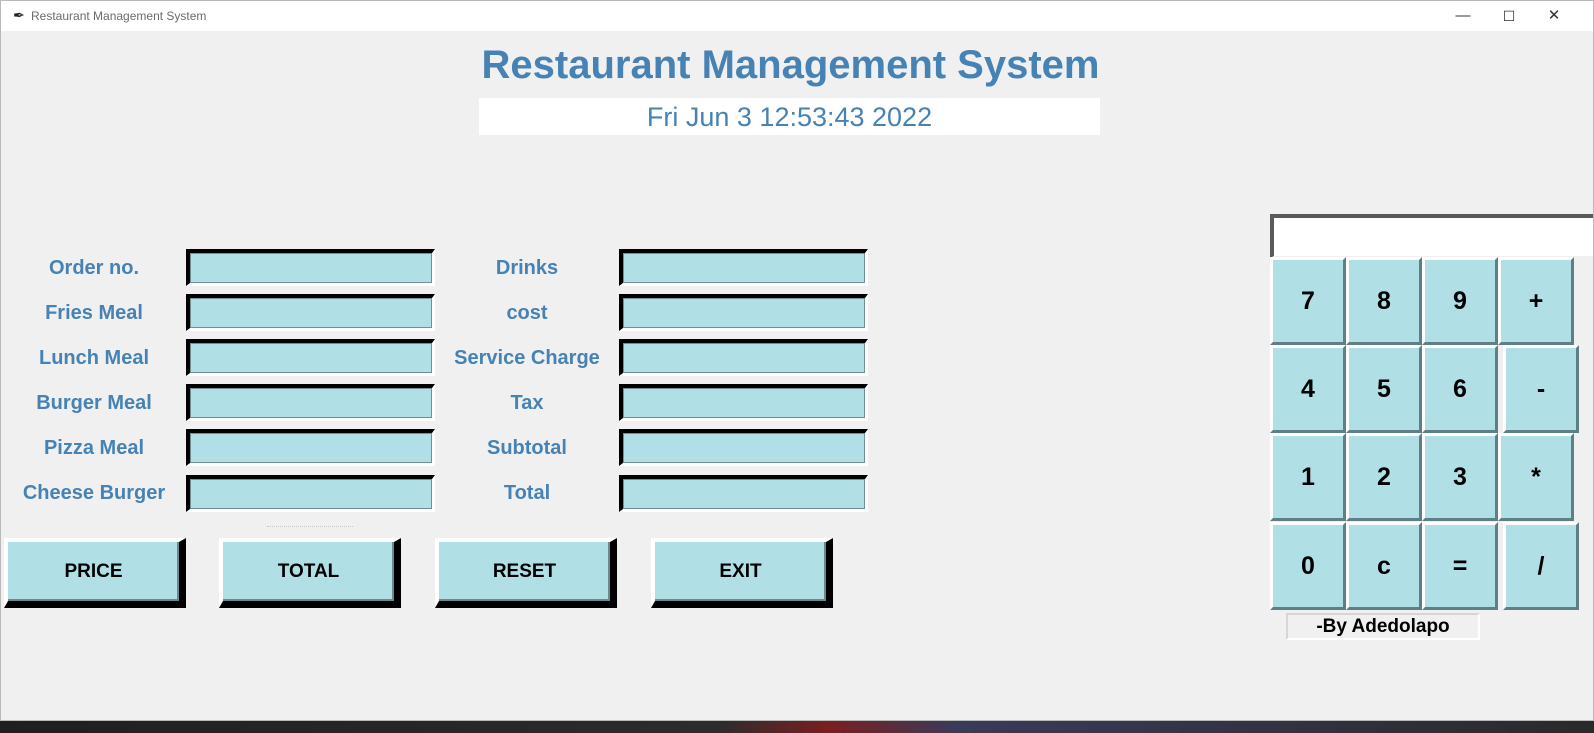  Describe the element at coordinates (1536, 301) in the screenshot. I see `calc-key-plus: +` at that location.